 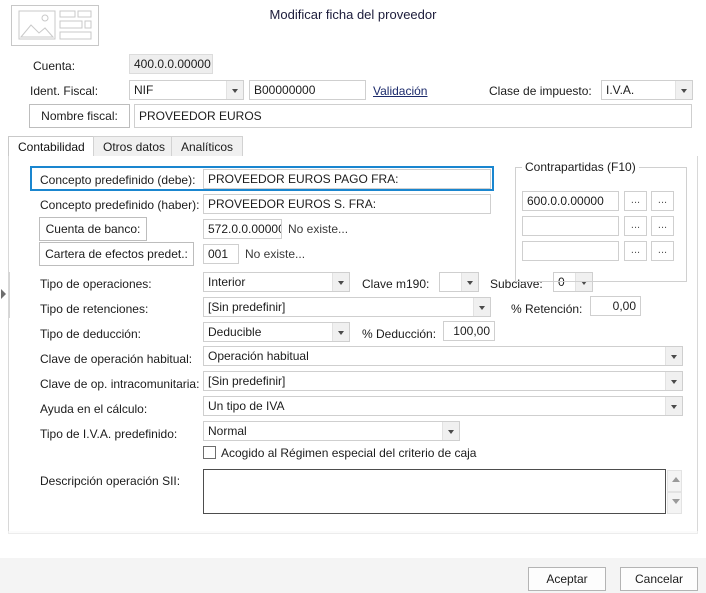 I want to click on contrapartida-field-1: 600.0.0.00000, so click(x=570, y=201).